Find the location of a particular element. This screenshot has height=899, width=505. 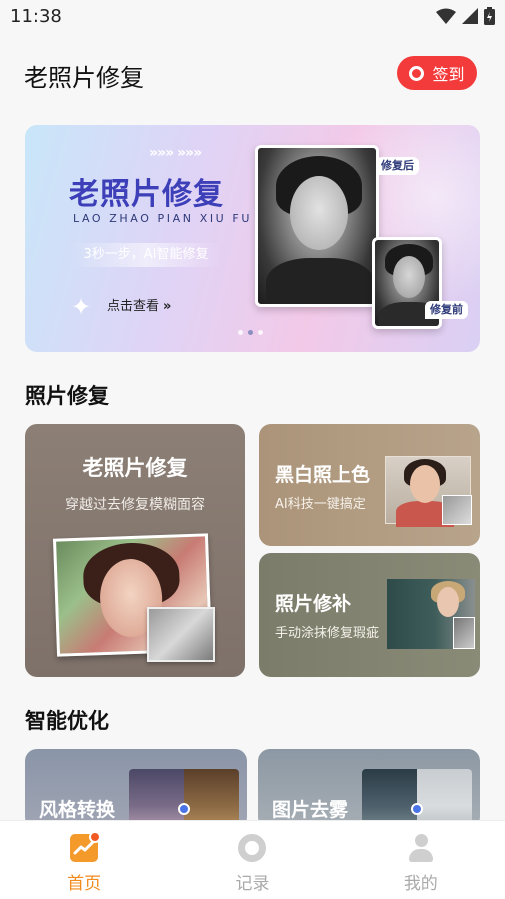

status-bar: 11:38 is located at coordinates (252, 17).